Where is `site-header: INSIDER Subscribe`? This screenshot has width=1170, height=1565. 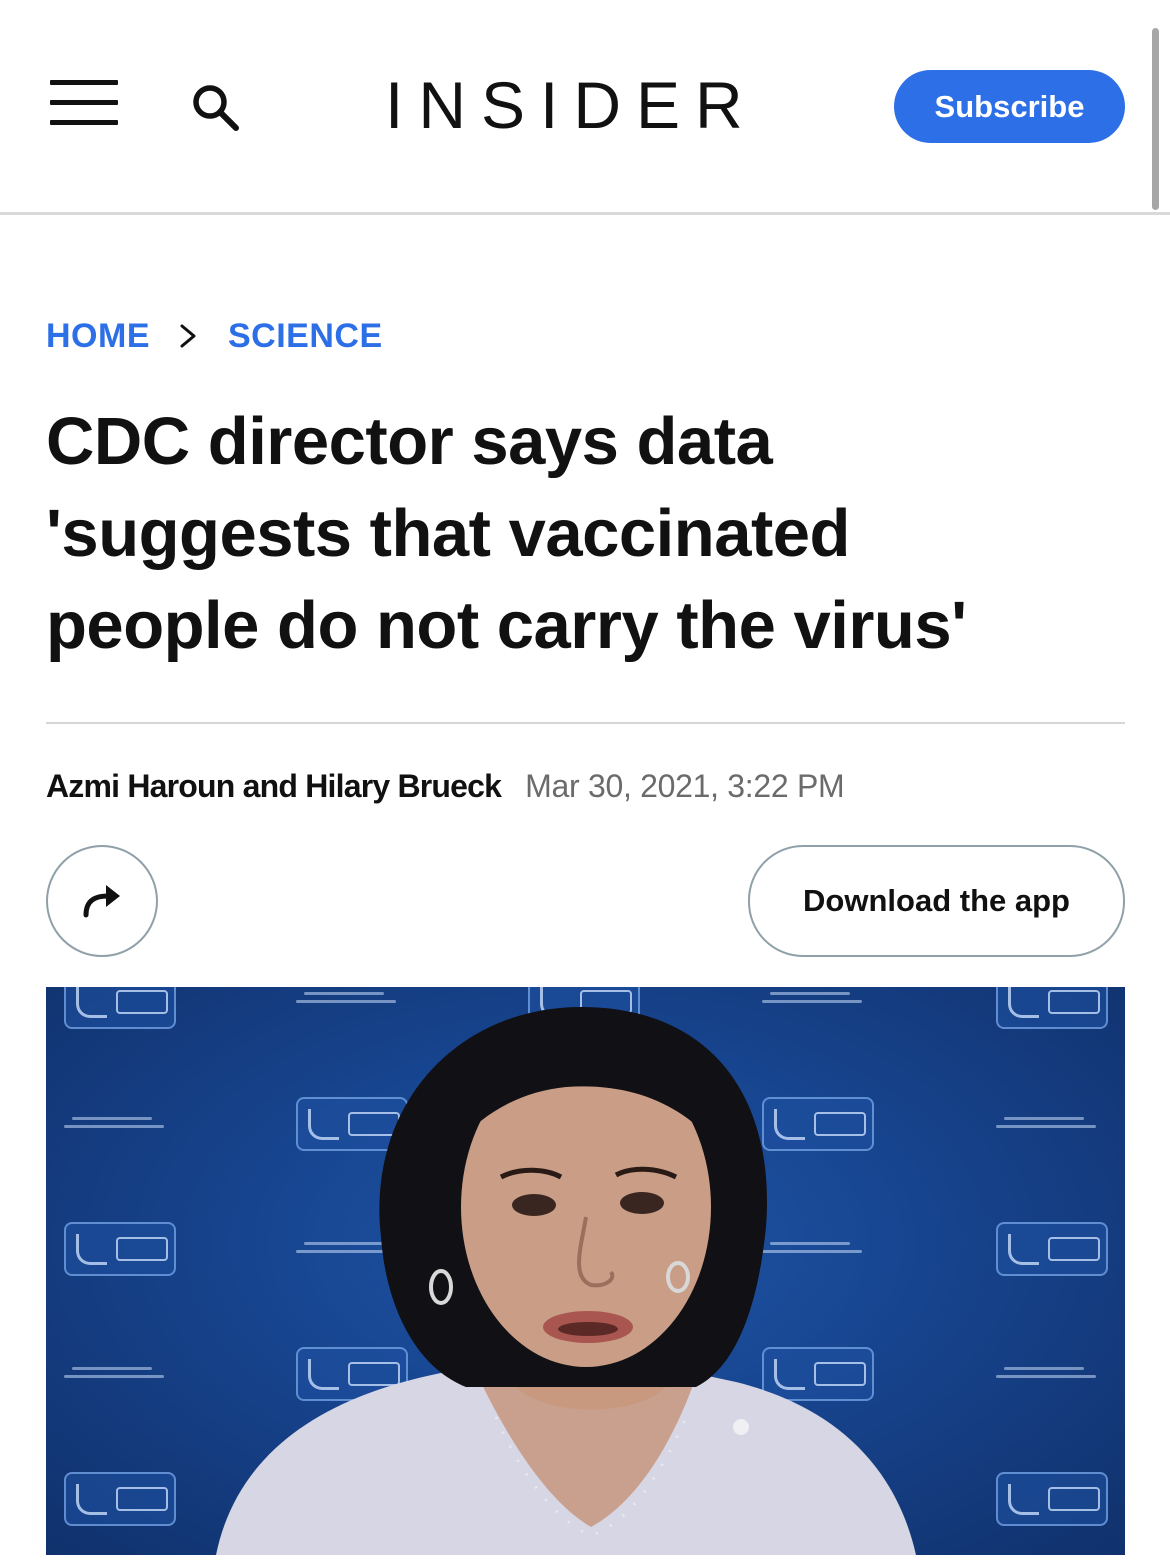 site-header: INSIDER Subscribe is located at coordinates (585, 107).